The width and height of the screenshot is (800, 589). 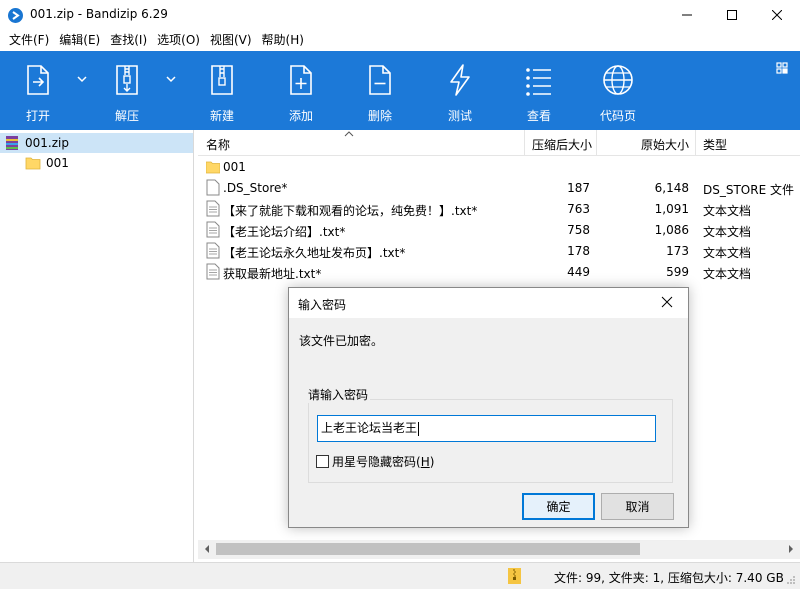 What do you see at coordinates (499, 271) in the screenshot?
I see `list-row: 获取最新地址.txt* 449 599 文本文档` at bounding box center [499, 271].